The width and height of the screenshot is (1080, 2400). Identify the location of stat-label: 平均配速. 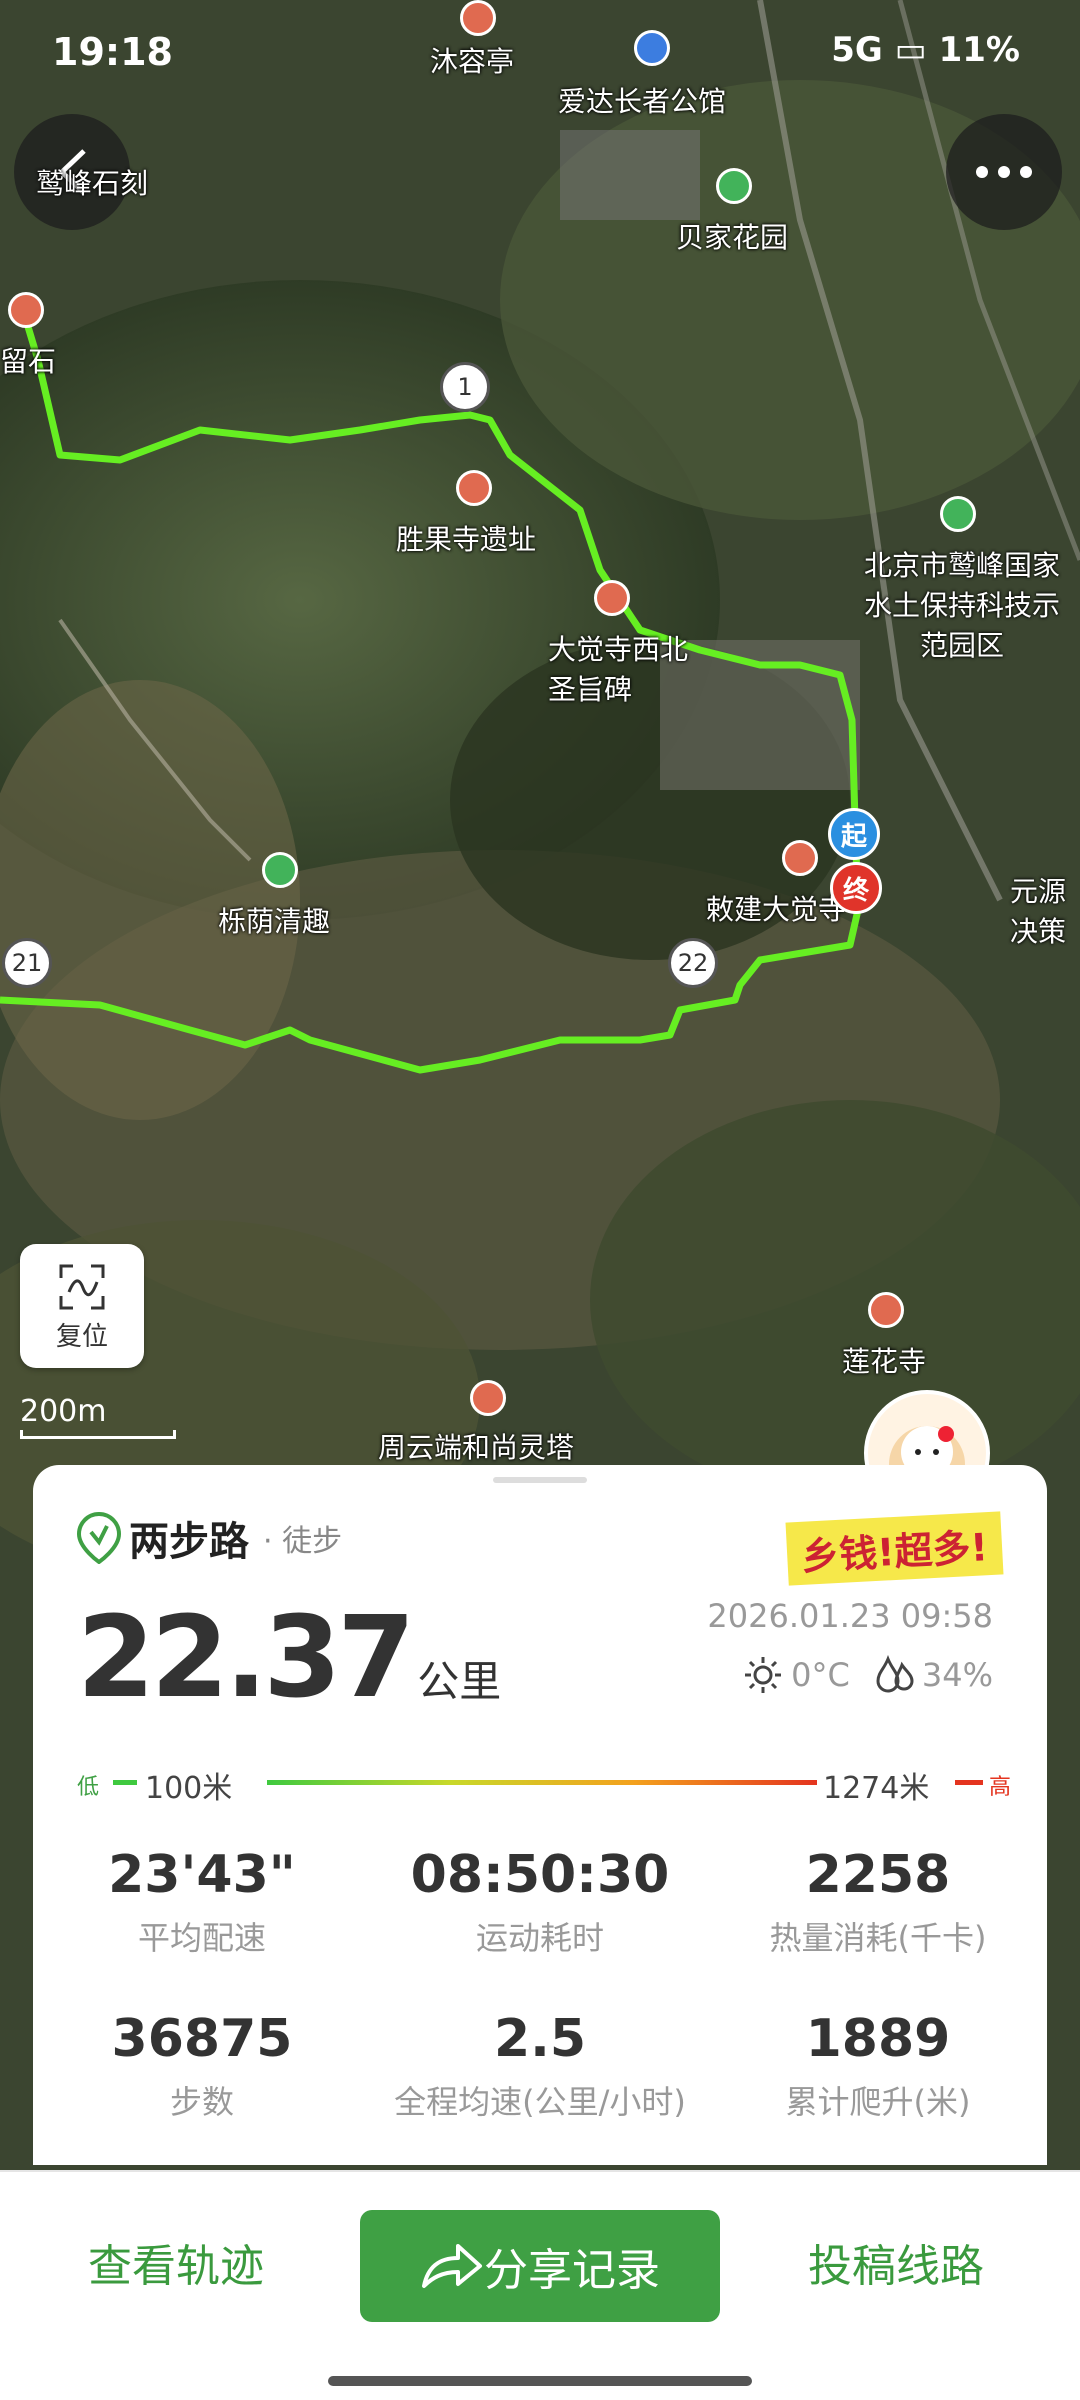
(201, 1938).